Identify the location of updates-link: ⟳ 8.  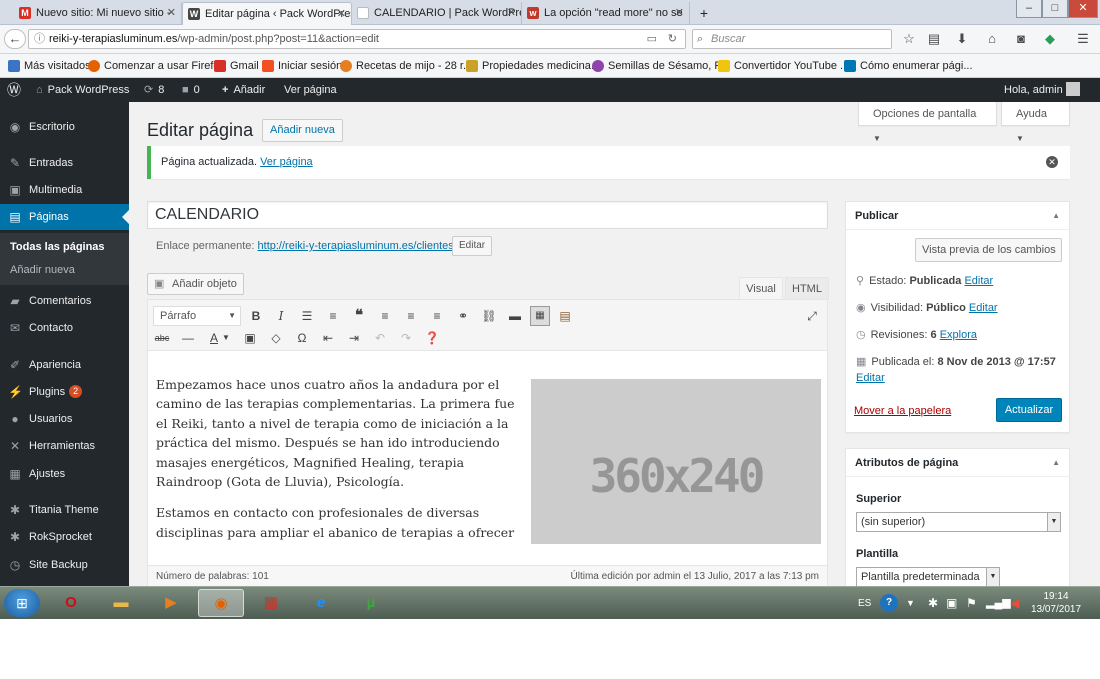
(154, 90).